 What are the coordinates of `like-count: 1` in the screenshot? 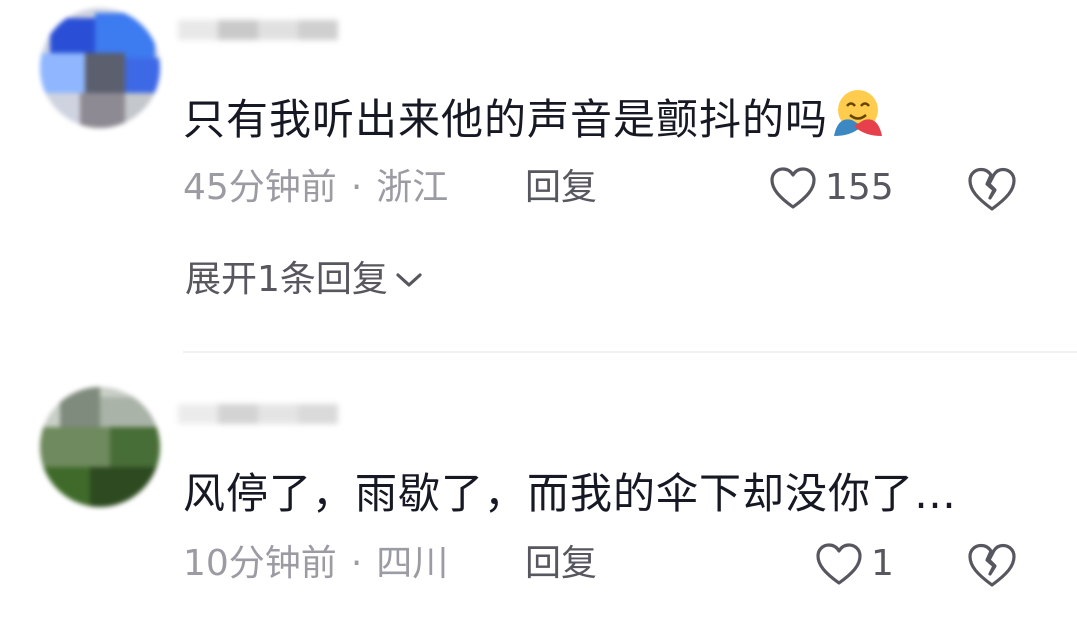 It's located at (882, 563).